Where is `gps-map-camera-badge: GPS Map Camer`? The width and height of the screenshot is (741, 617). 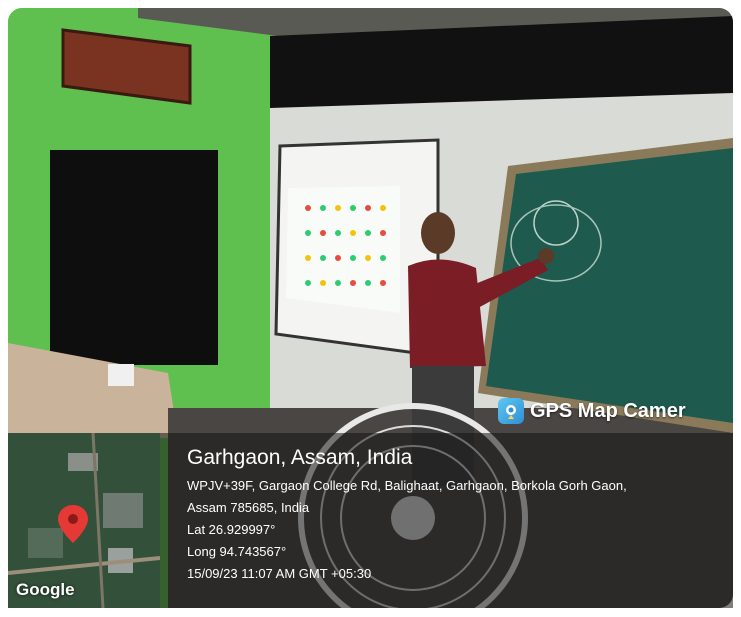 gps-map-camera-badge: GPS Map Camer is located at coordinates (592, 411).